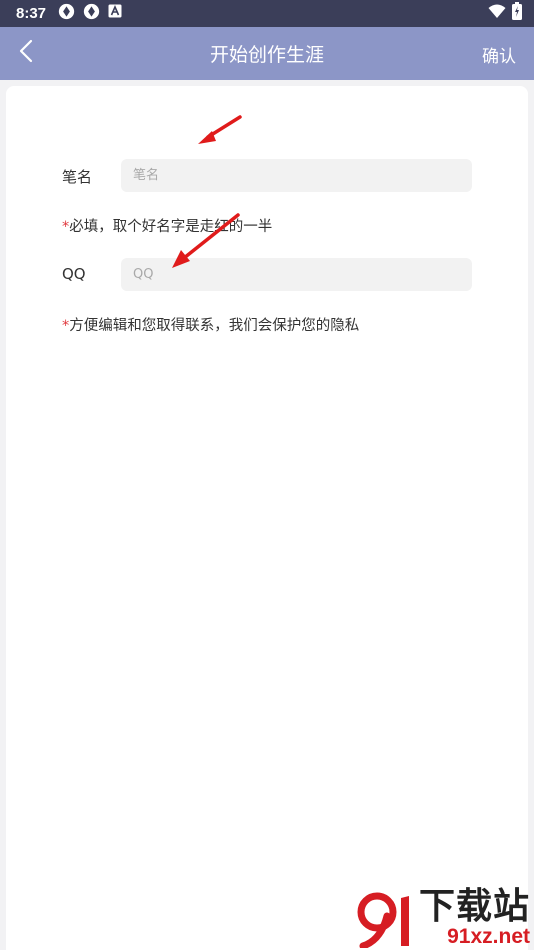  I want to click on watermark-logo: 下载站 91xz.net, so click(443, 918).